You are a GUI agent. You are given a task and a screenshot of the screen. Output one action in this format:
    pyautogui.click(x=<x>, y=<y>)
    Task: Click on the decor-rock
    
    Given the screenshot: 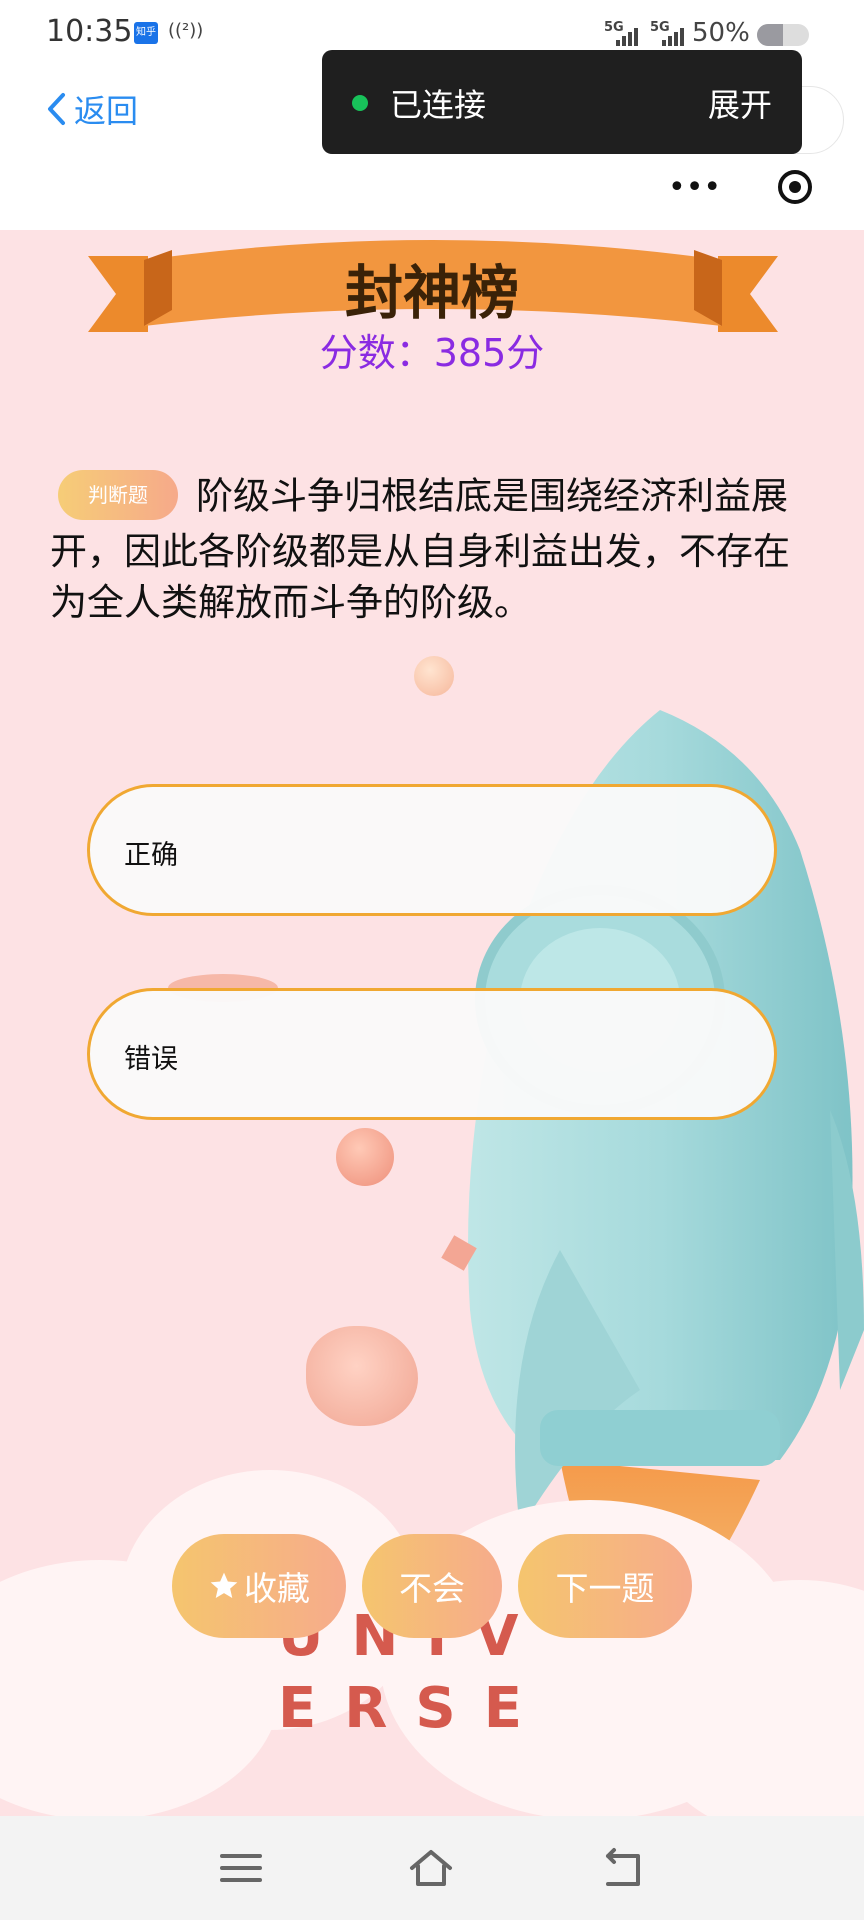 What is the action you would take?
    pyautogui.click(x=362, y=1376)
    